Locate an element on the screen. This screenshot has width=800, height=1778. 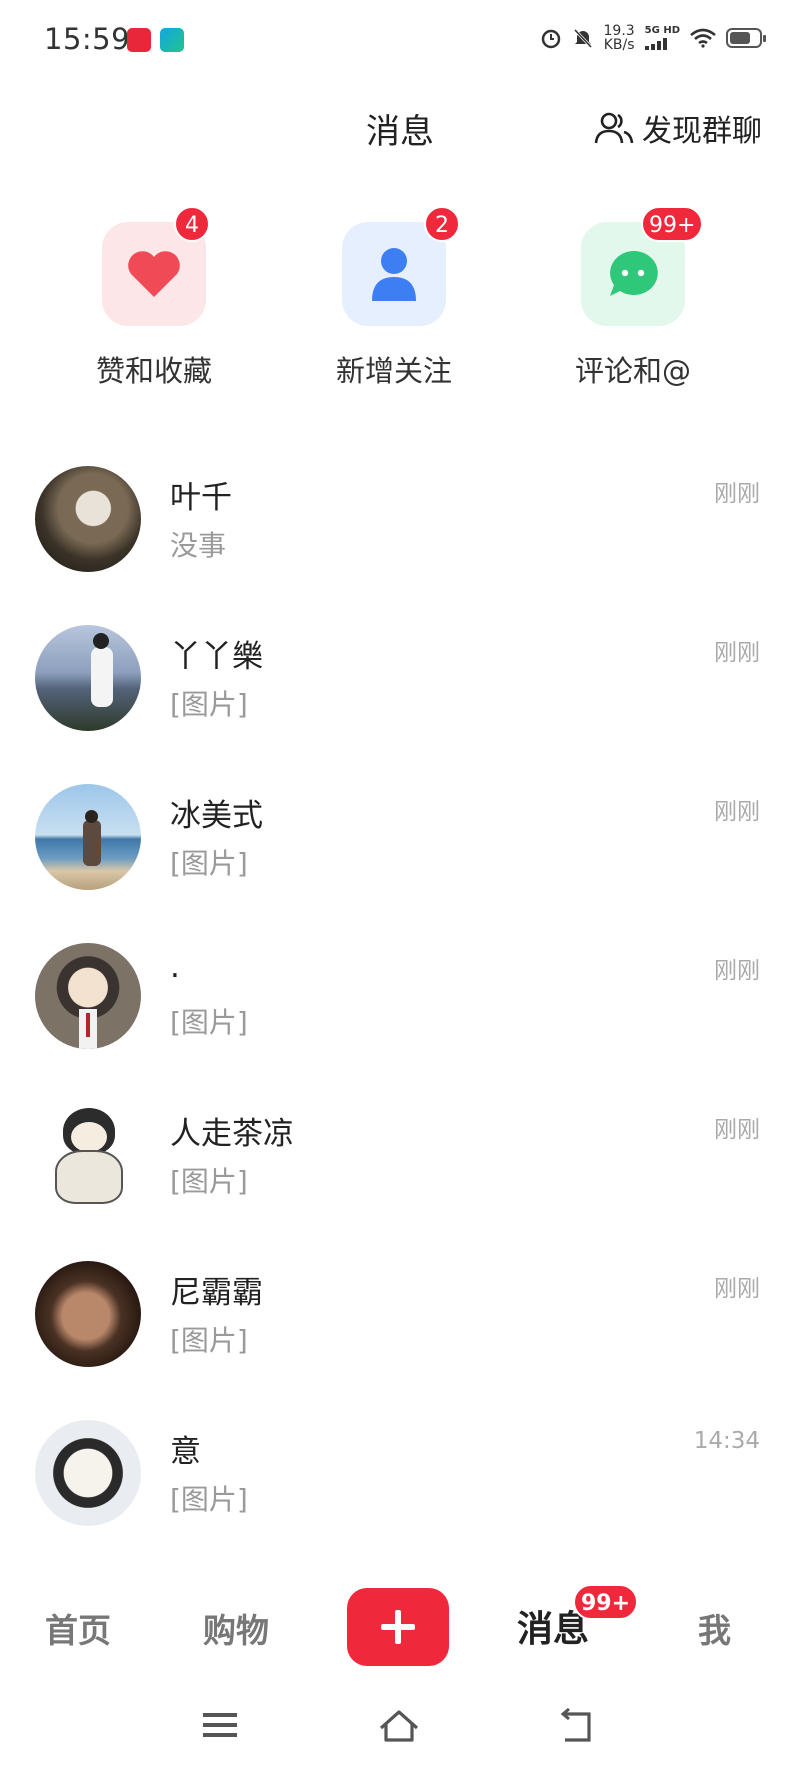
tab-shop: 购物 is located at coordinates (236, 1628).